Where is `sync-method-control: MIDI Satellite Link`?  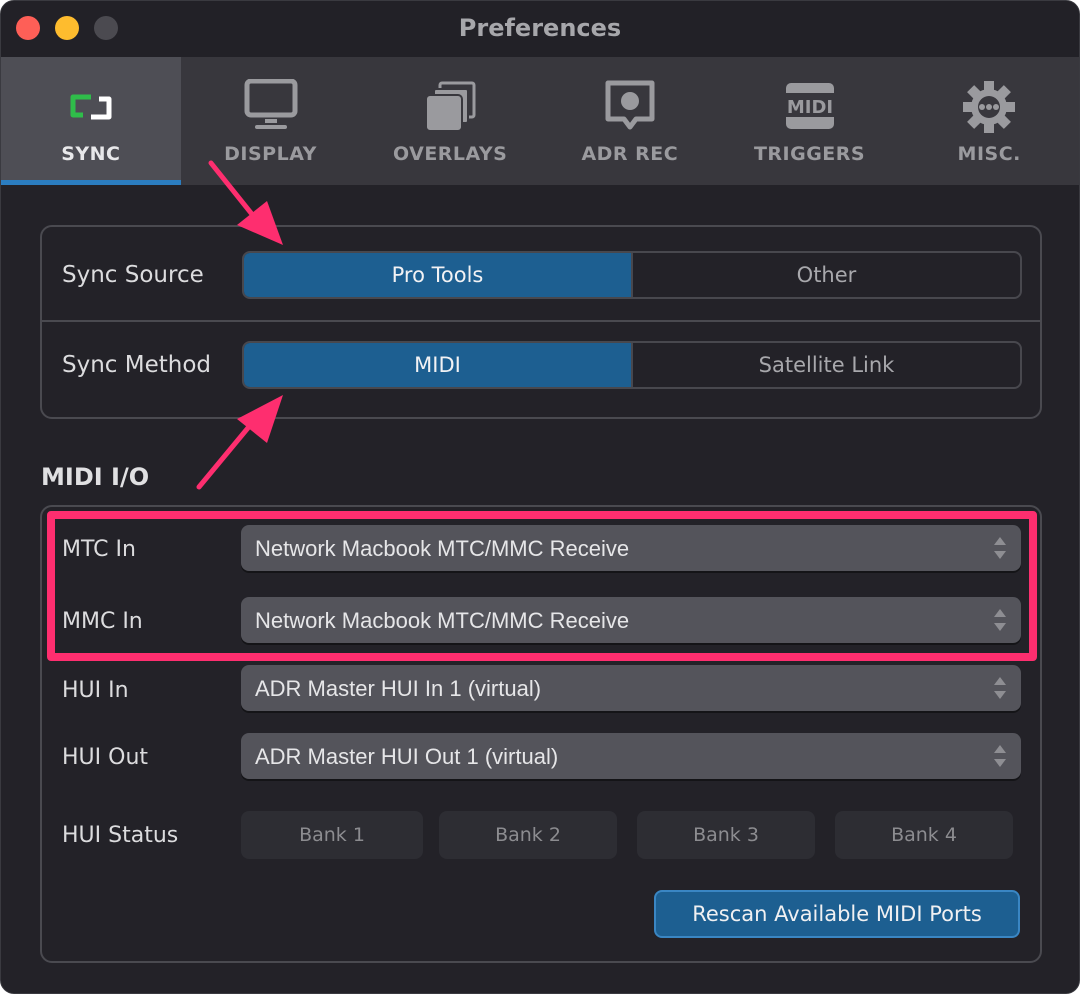 sync-method-control: MIDI Satellite Link is located at coordinates (632, 365).